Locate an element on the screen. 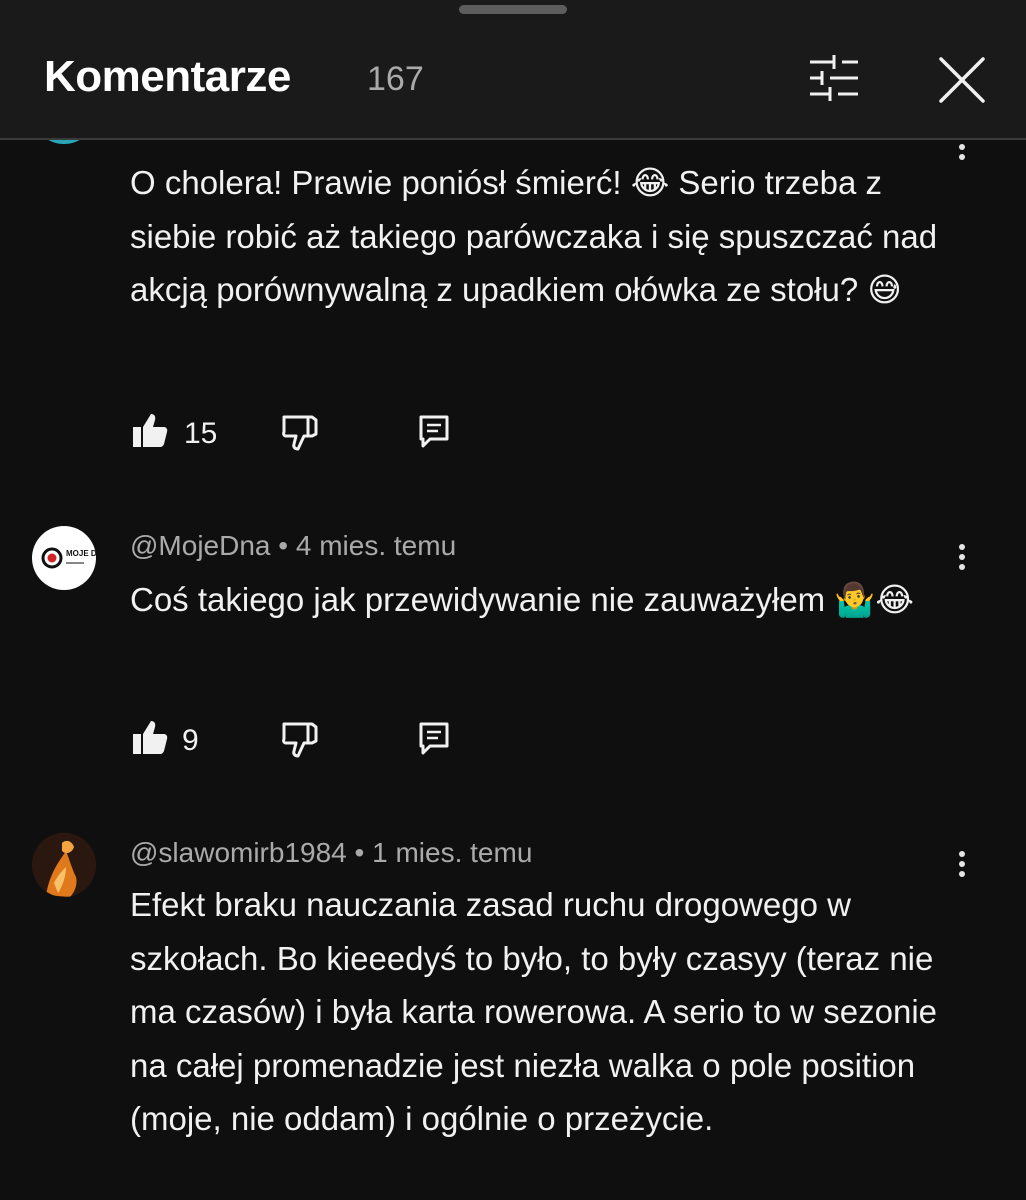 The image size is (1026, 1200). comment-author: @slawomirb1984 is located at coordinates (238, 852).